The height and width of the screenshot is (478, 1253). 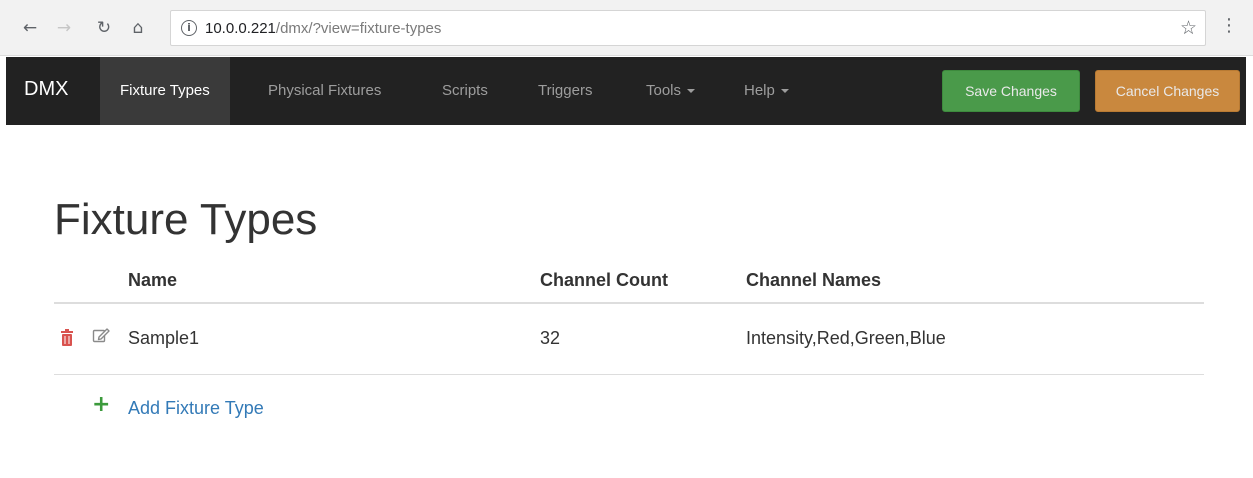 I want to click on header-channel-count: Channel Count, so click(x=604, y=280).